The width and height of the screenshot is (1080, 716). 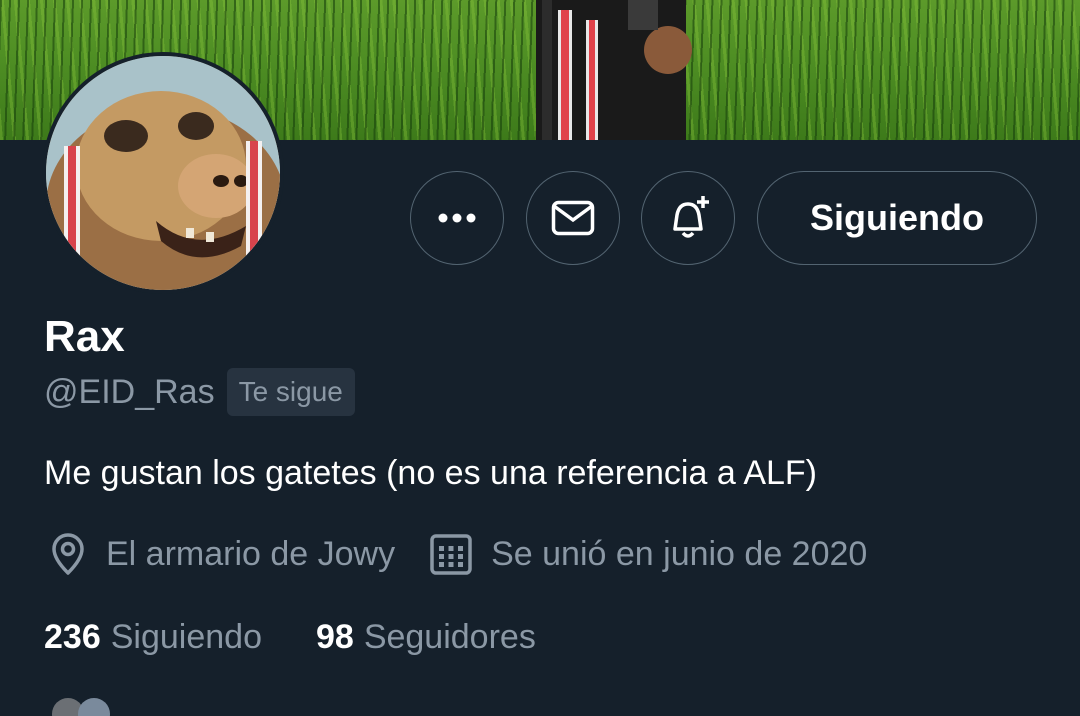 I want to click on follows-you-badge: Te sigue, so click(x=290, y=392).